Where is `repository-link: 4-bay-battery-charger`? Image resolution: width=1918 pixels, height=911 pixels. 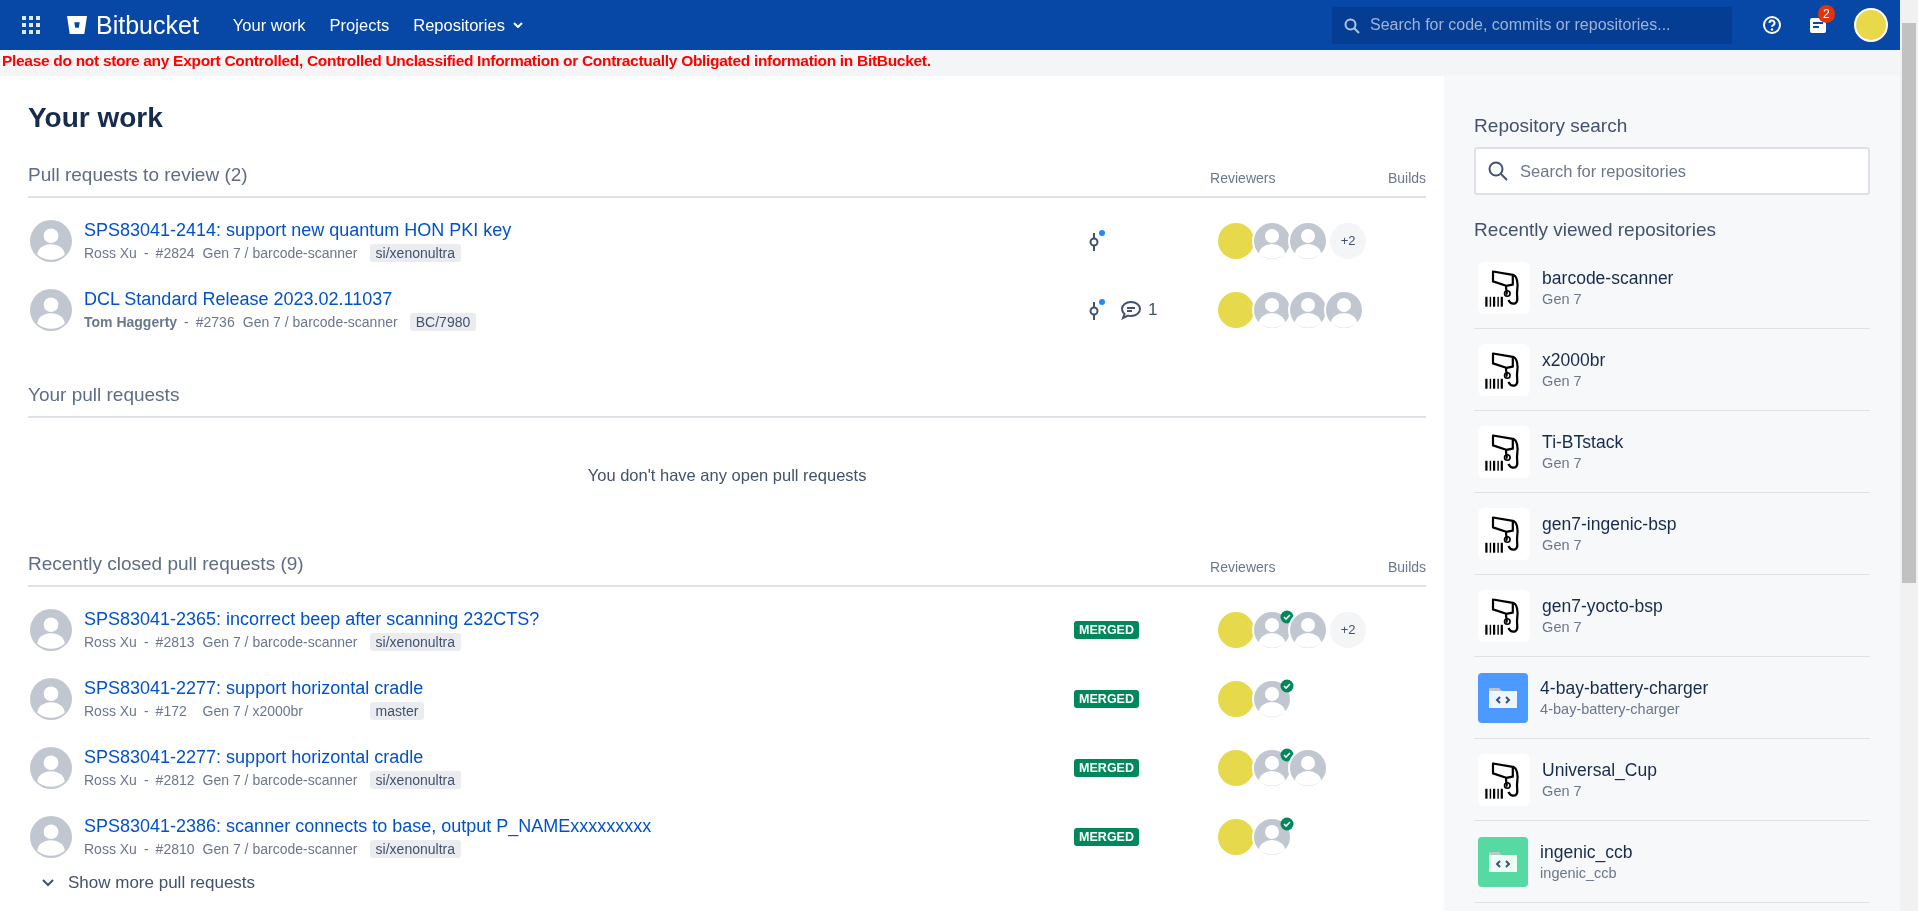 repository-link: 4-bay-battery-charger is located at coordinates (1624, 688).